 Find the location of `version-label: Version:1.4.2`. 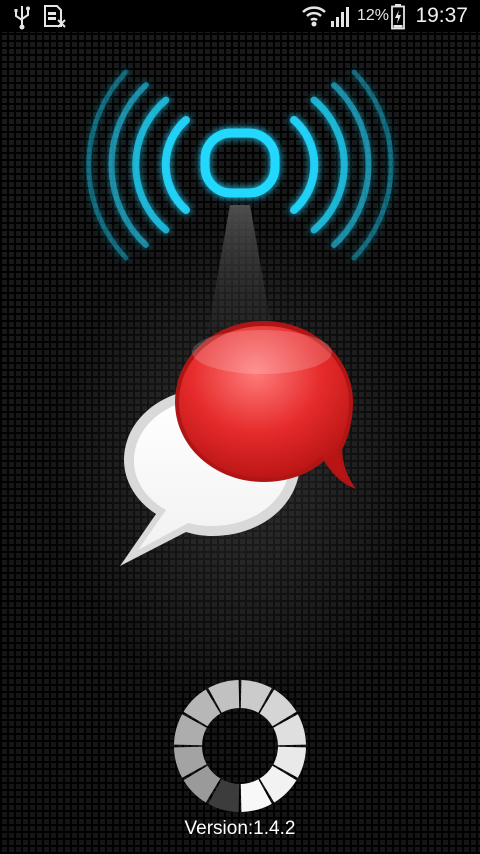

version-label: Version:1.4.2 is located at coordinates (240, 828).